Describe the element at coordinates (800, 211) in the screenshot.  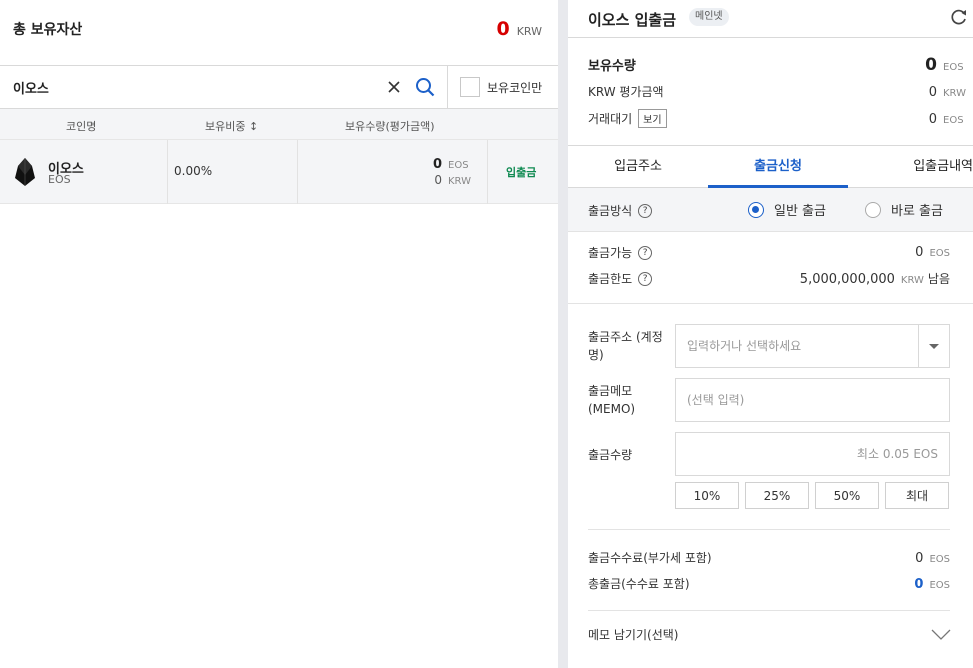
I see `radio-normal-label: 일반 출금` at that location.